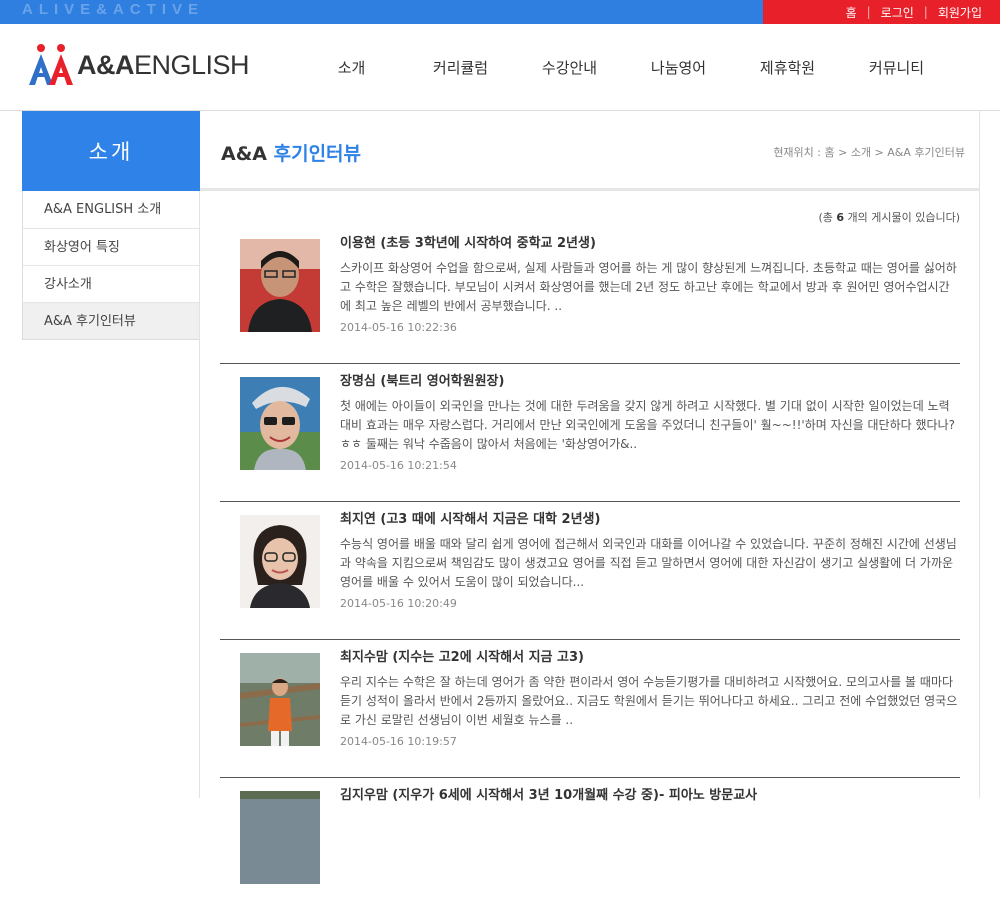  What do you see at coordinates (468, 241) in the screenshot?
I see `review-title: 이용현 (초등 3학년에 시작하여 중학교 2년생)` at bounding box center [468, 241].